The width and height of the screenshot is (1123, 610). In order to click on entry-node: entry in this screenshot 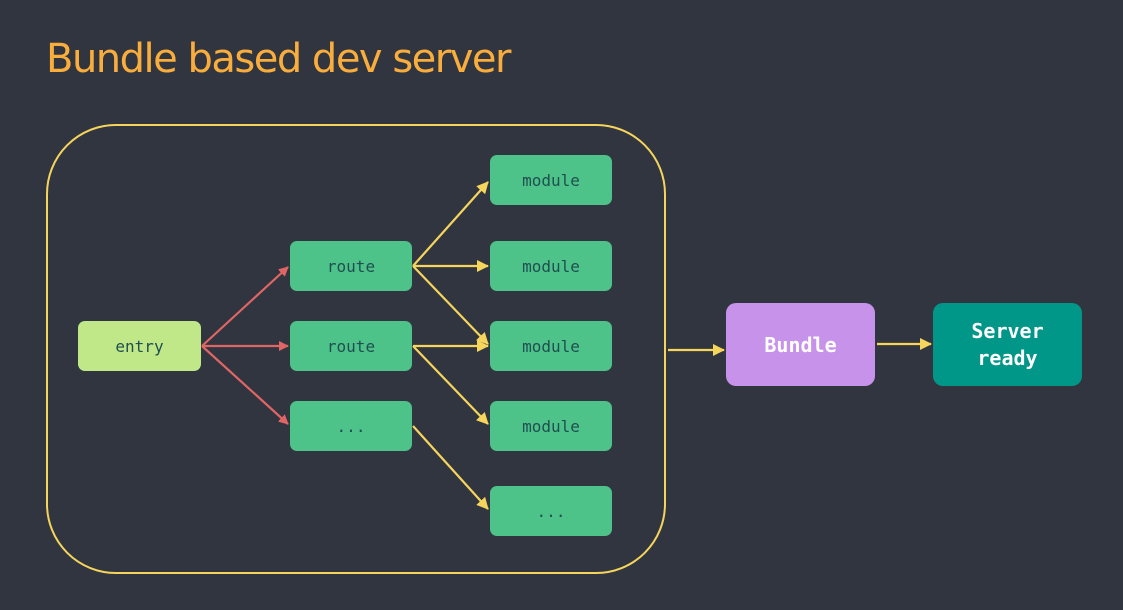, I will do `click(139, 346)`.